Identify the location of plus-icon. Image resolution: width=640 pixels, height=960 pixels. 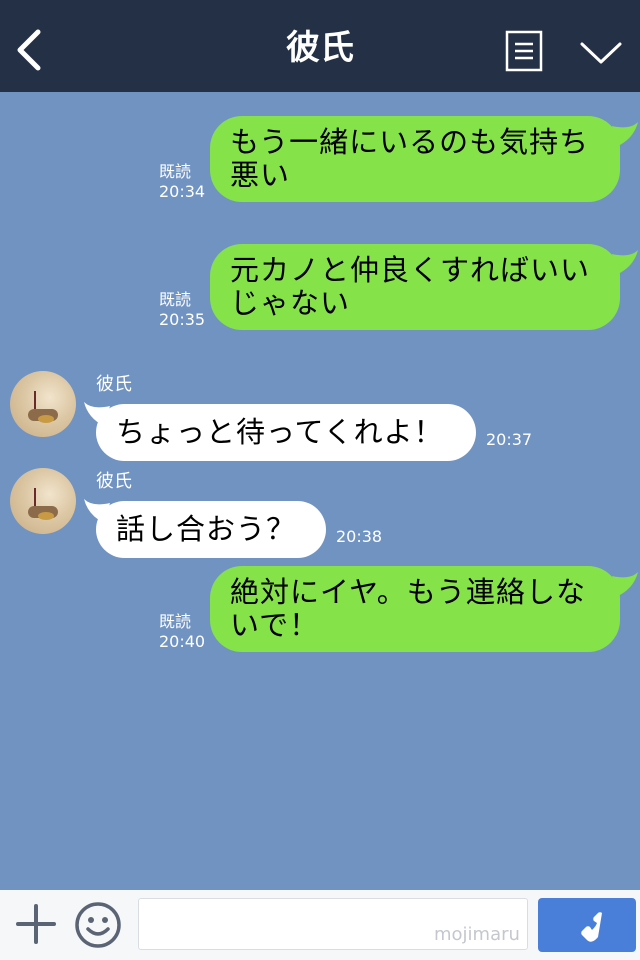
(36, 924).